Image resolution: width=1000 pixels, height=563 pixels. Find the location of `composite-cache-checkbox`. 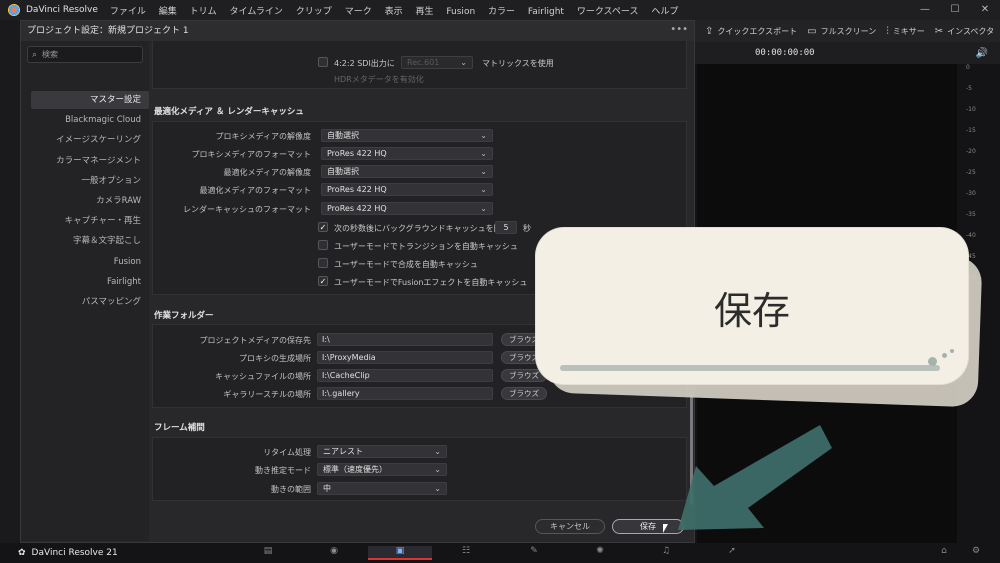

composite-cache-checkbox is located at coordinates (323, 263).